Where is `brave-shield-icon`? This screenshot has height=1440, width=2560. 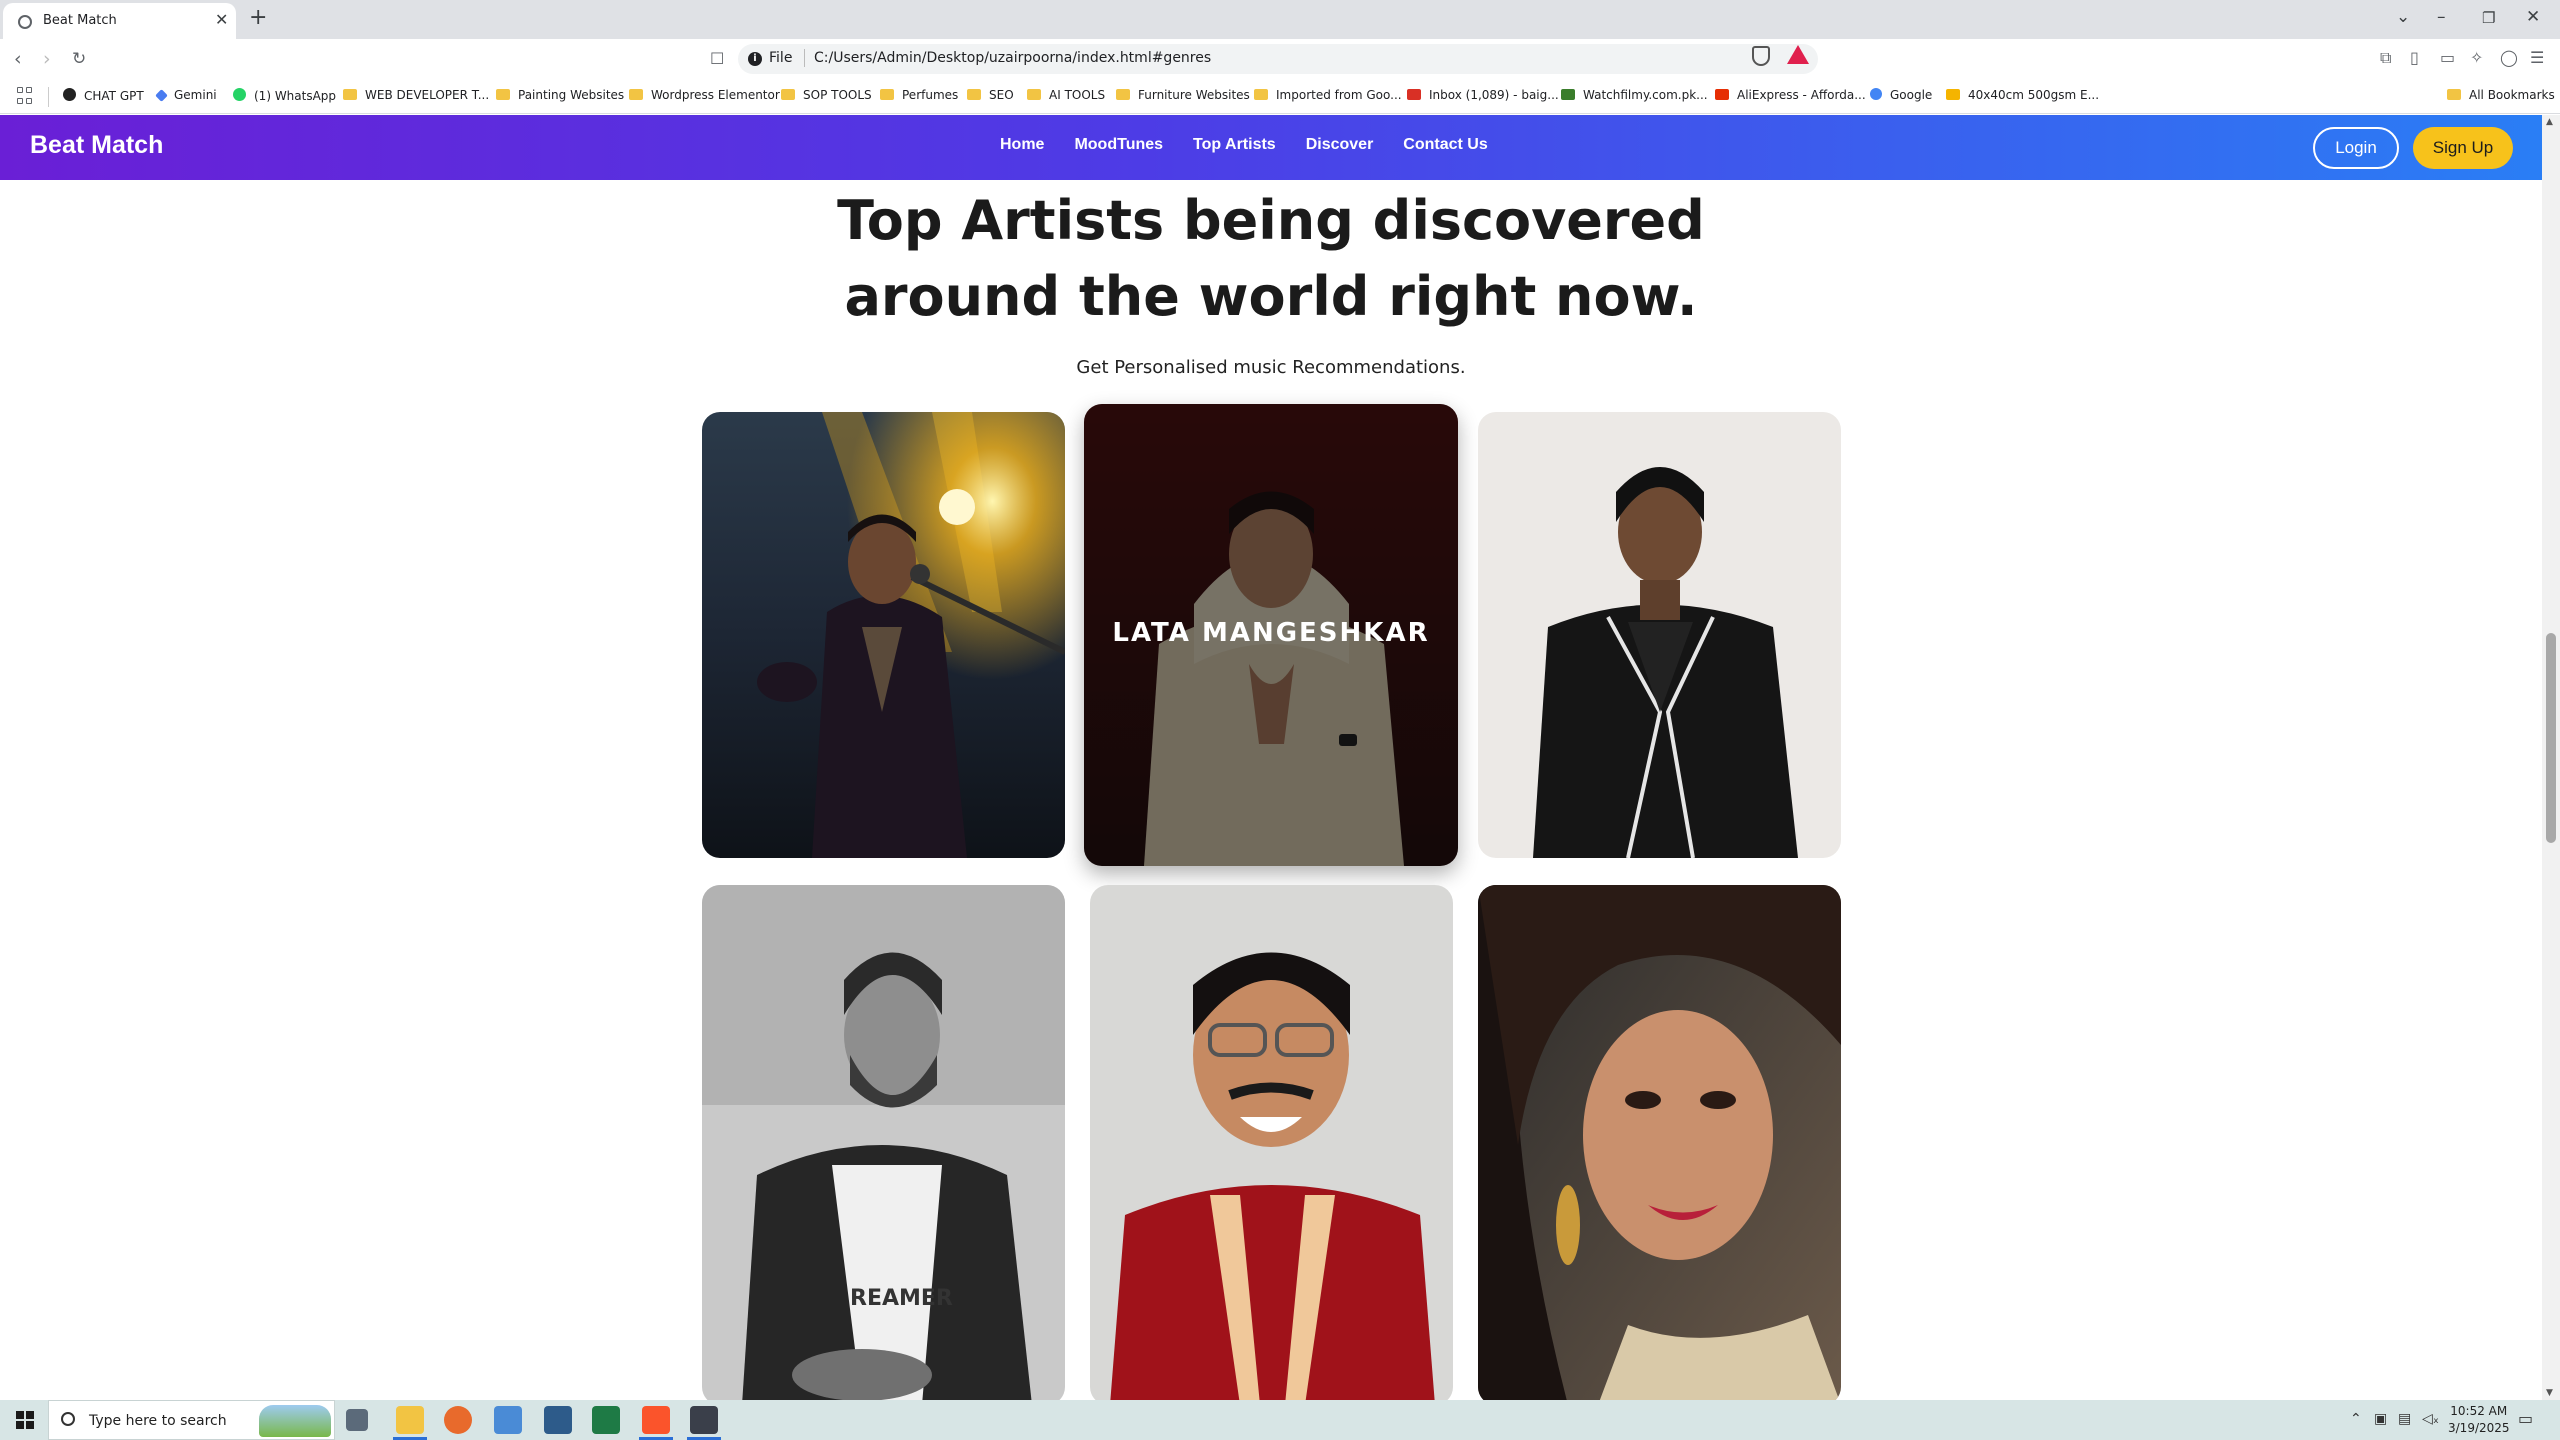 brave-shield-icon is located at coordinates (1761, 56).